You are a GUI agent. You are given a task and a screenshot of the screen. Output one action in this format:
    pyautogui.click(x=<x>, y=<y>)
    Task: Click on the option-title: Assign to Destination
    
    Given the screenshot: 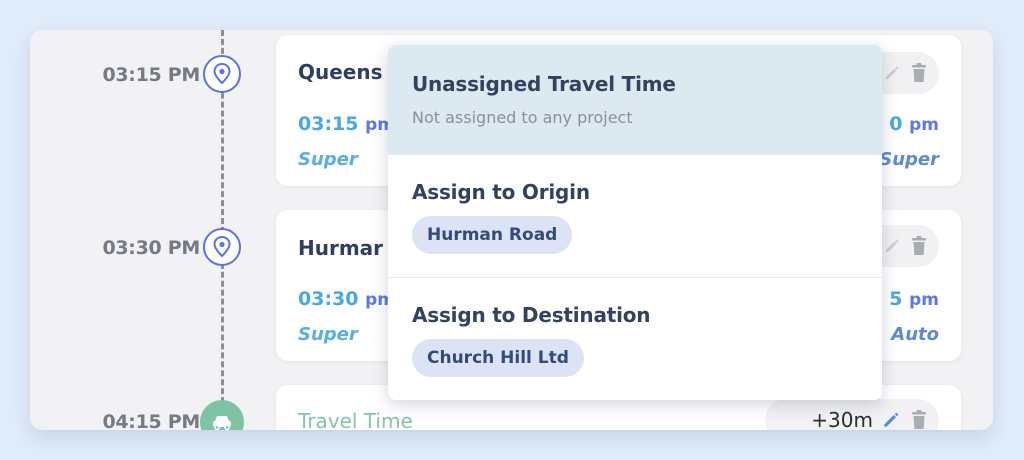 What is the action you would take?
    pyautogui.click(x=531, y=315)
    